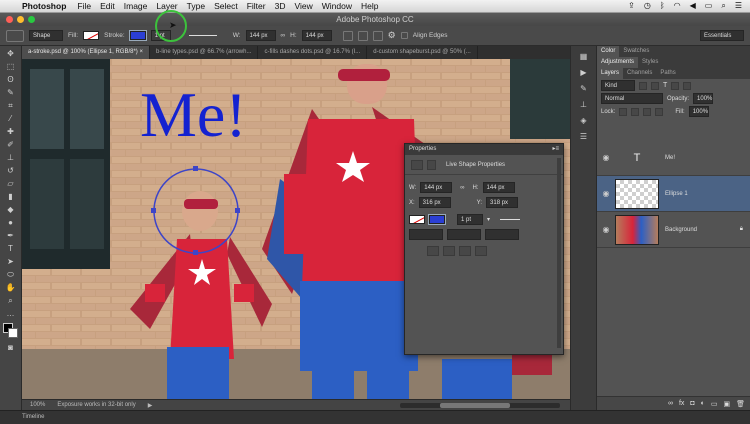  I want to click on menu-filter: Filter, so click(261, 6).